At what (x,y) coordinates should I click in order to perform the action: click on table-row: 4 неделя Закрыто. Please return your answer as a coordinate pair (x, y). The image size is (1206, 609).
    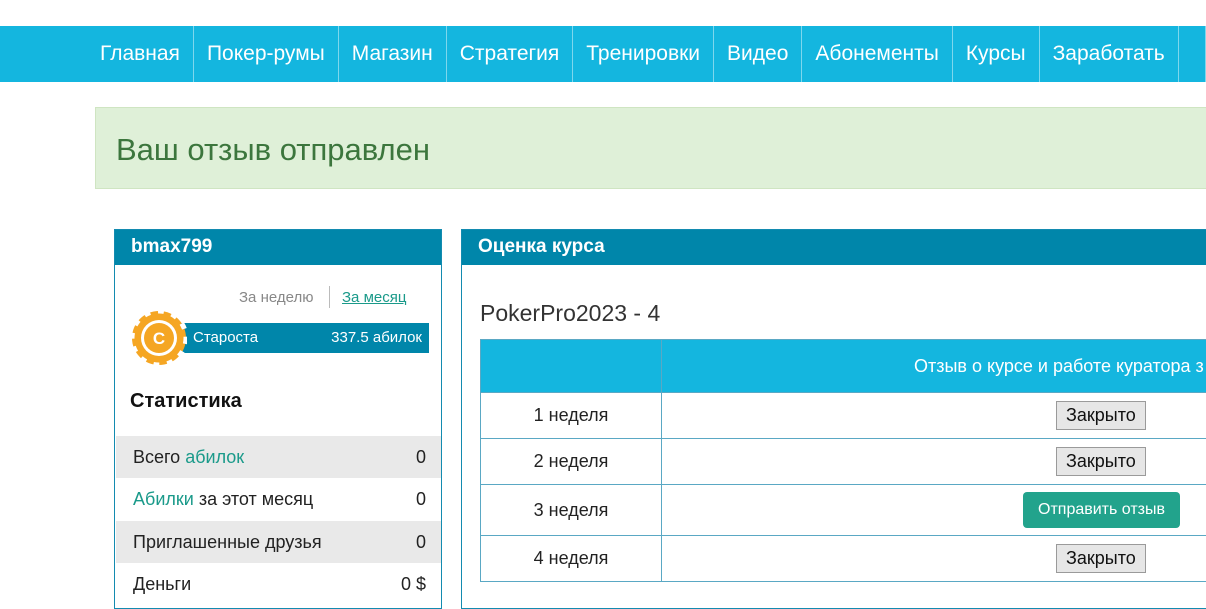
    Looking at the image, I should click on (843, 559).